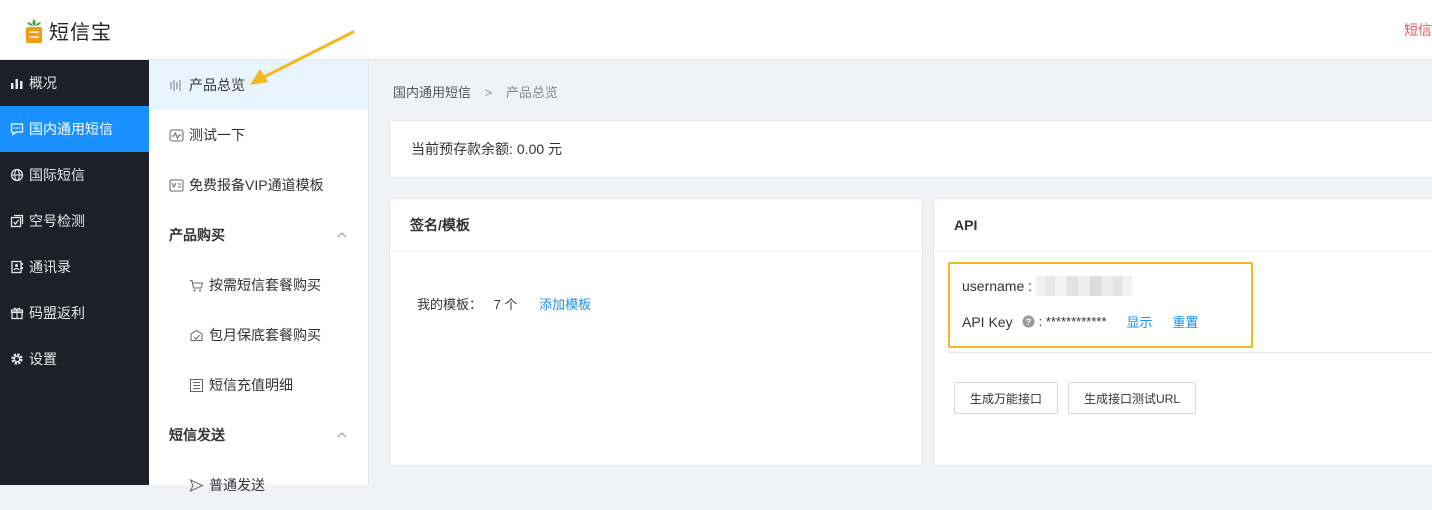 This screenshot has height=510, width=1432. What do you see at coordinates (265, 285) in the screenshot?
I see `subnav-label: 按需短信套餐购买` at bounding box center [265, 285].